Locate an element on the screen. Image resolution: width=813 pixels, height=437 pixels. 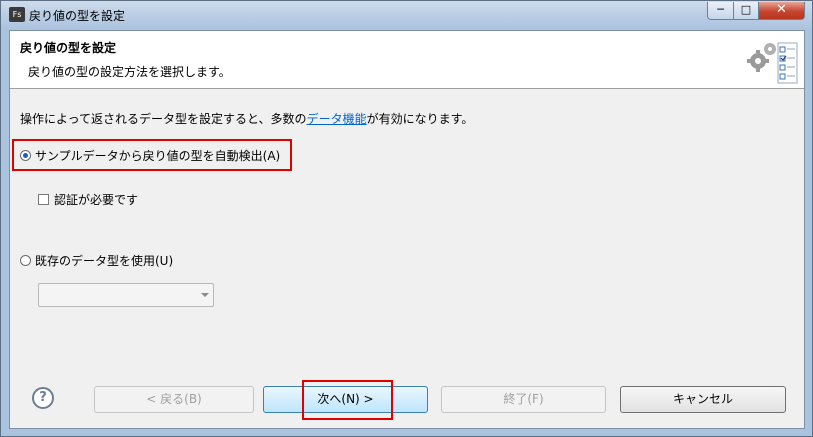
chevron-down-icon is located at coordinates (205, 295).